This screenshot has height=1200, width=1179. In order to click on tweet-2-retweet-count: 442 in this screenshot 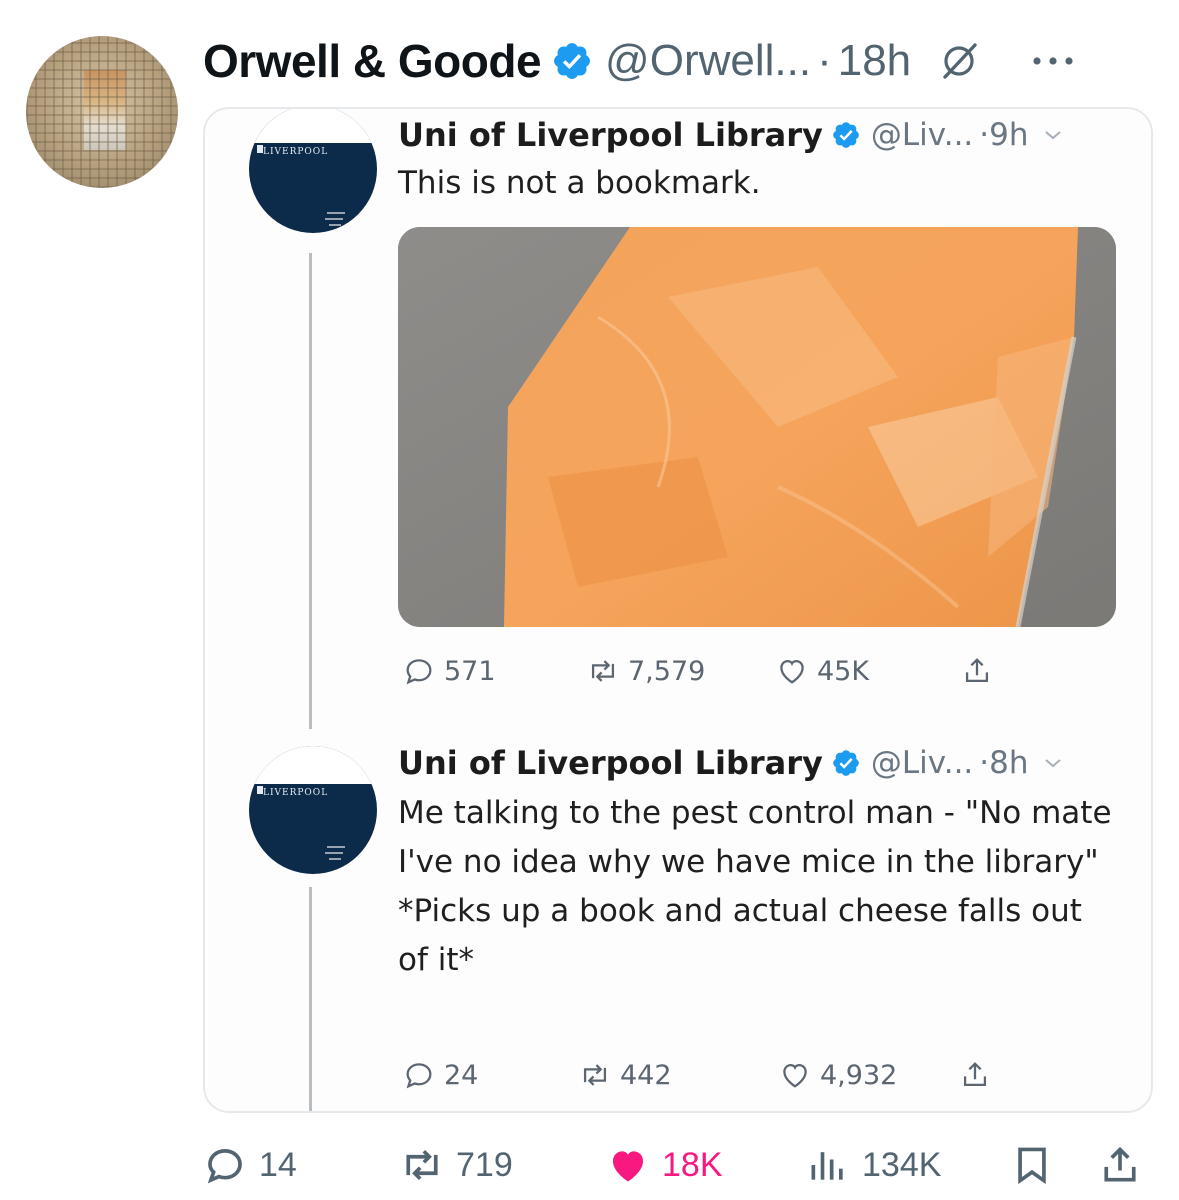, I will do `click(646, 1075)`.